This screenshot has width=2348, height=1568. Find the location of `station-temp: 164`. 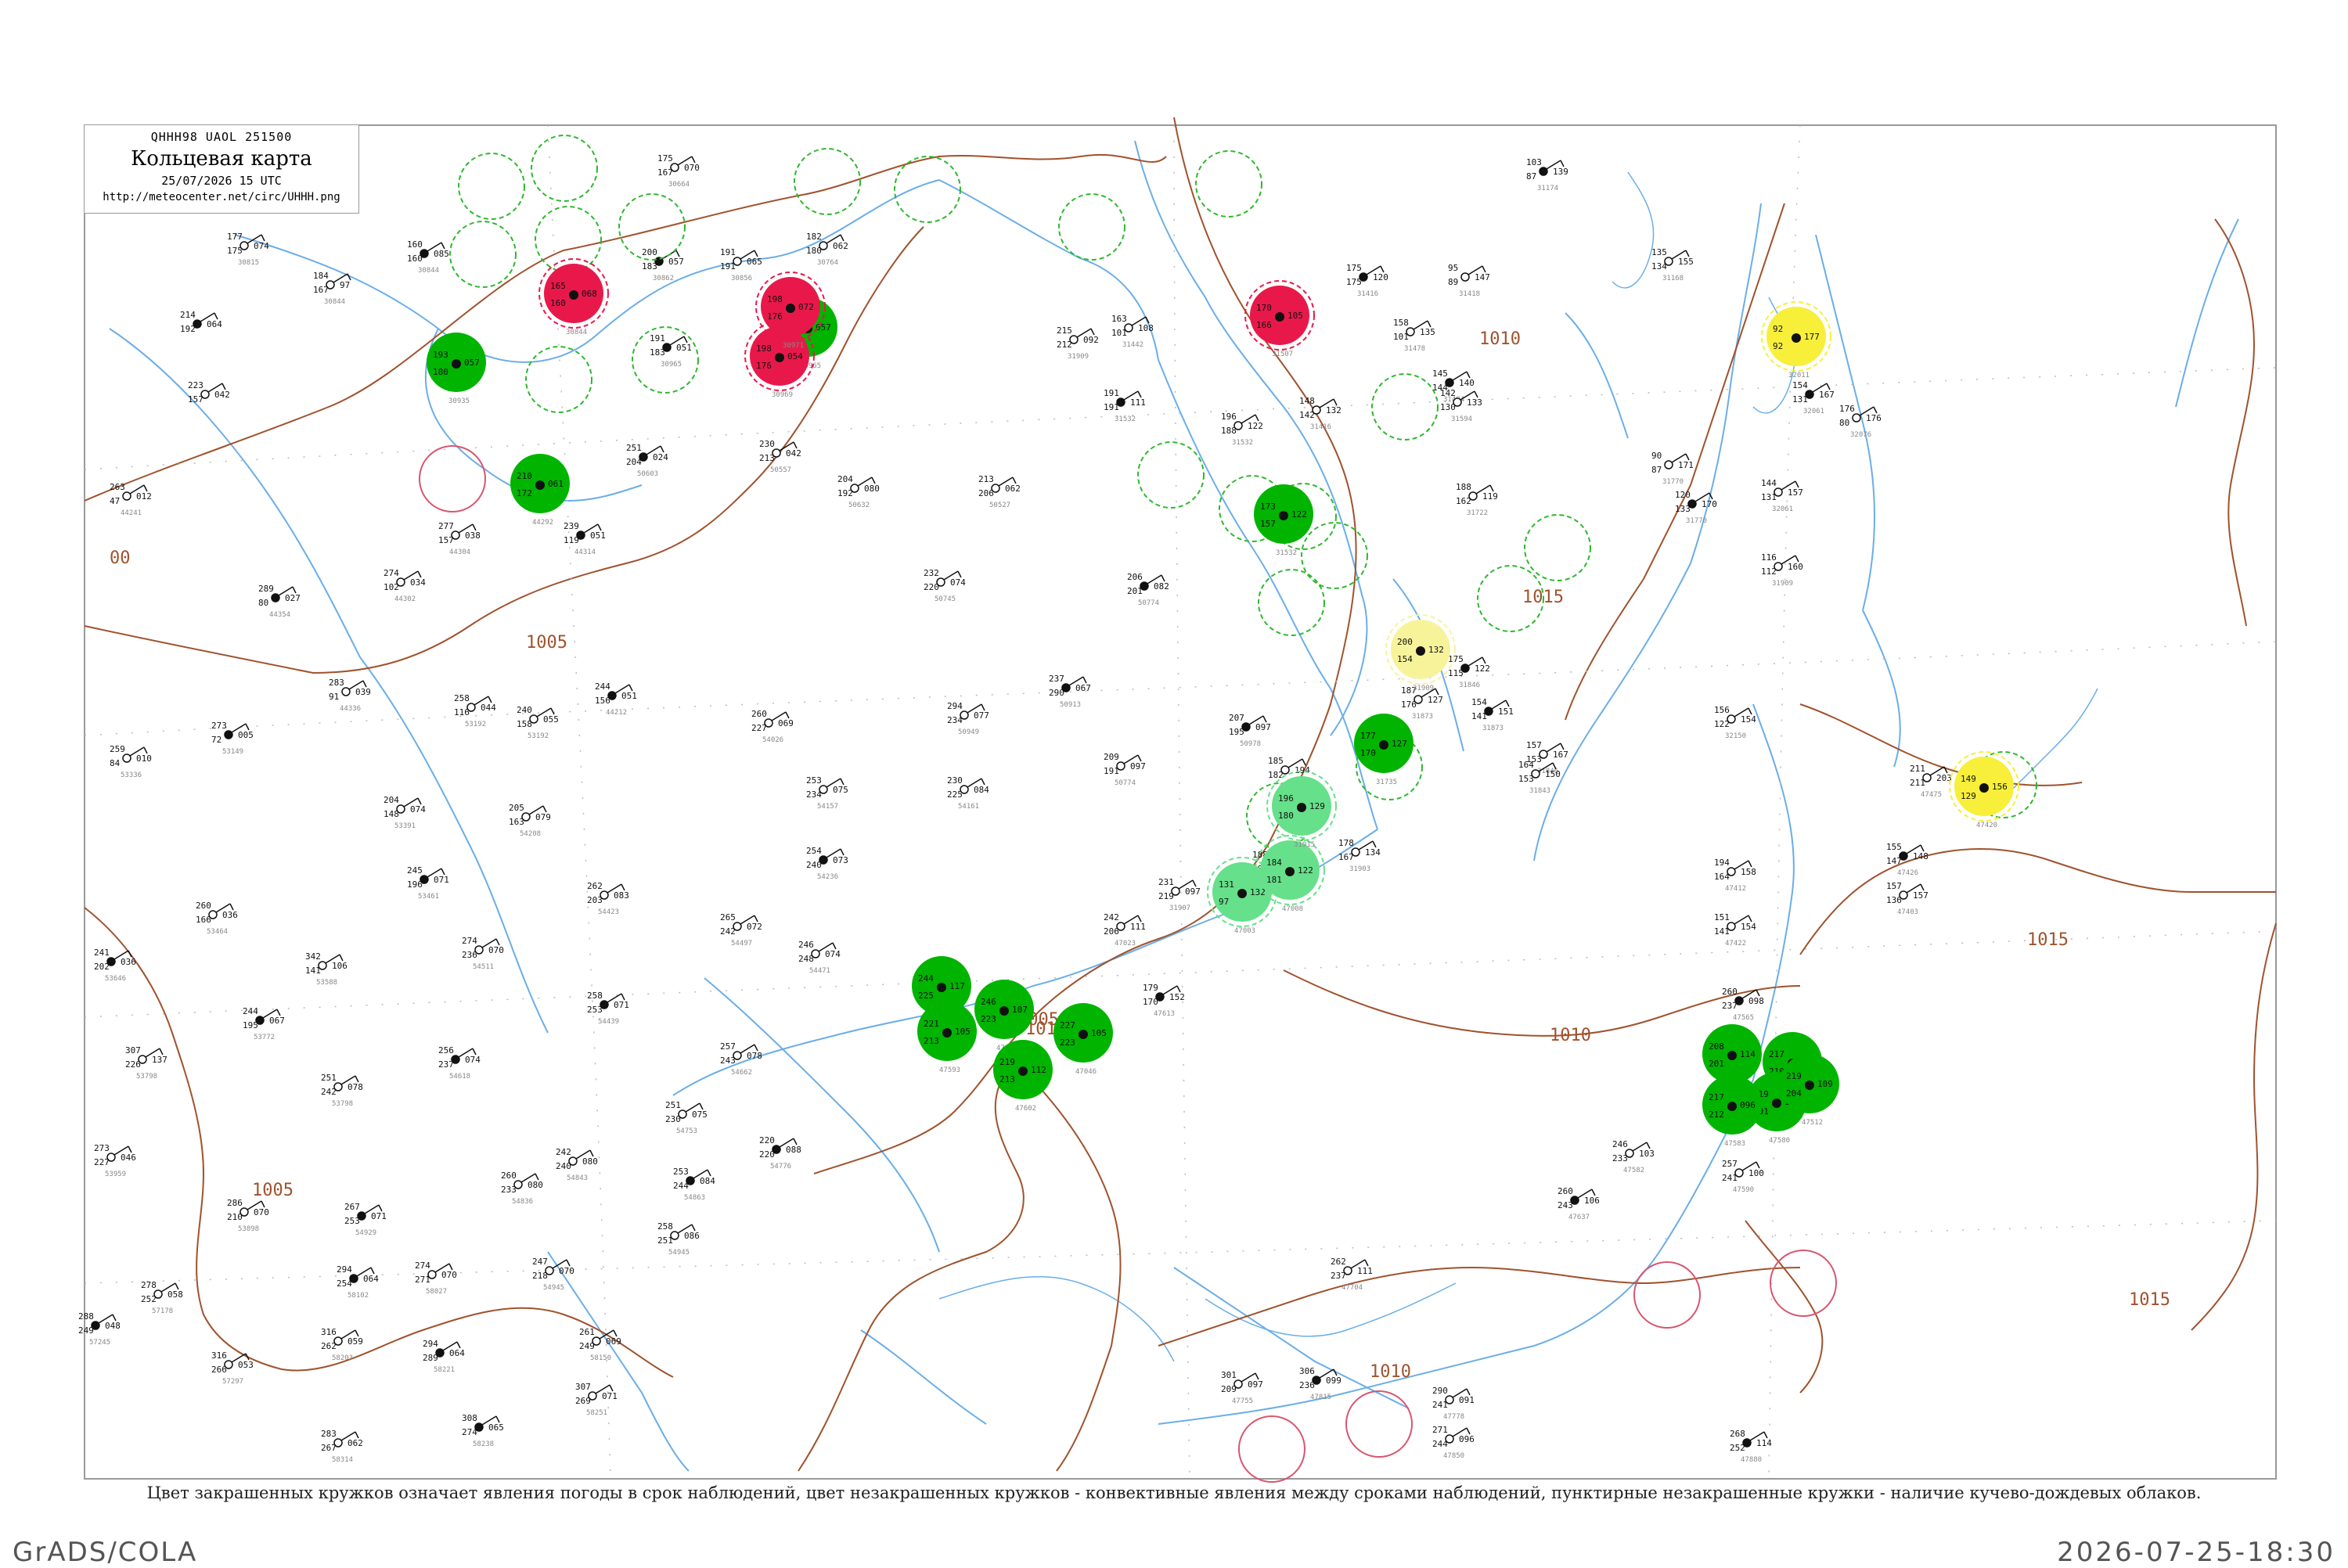

station-temp: 164 is located at coordinates (1526, 765).